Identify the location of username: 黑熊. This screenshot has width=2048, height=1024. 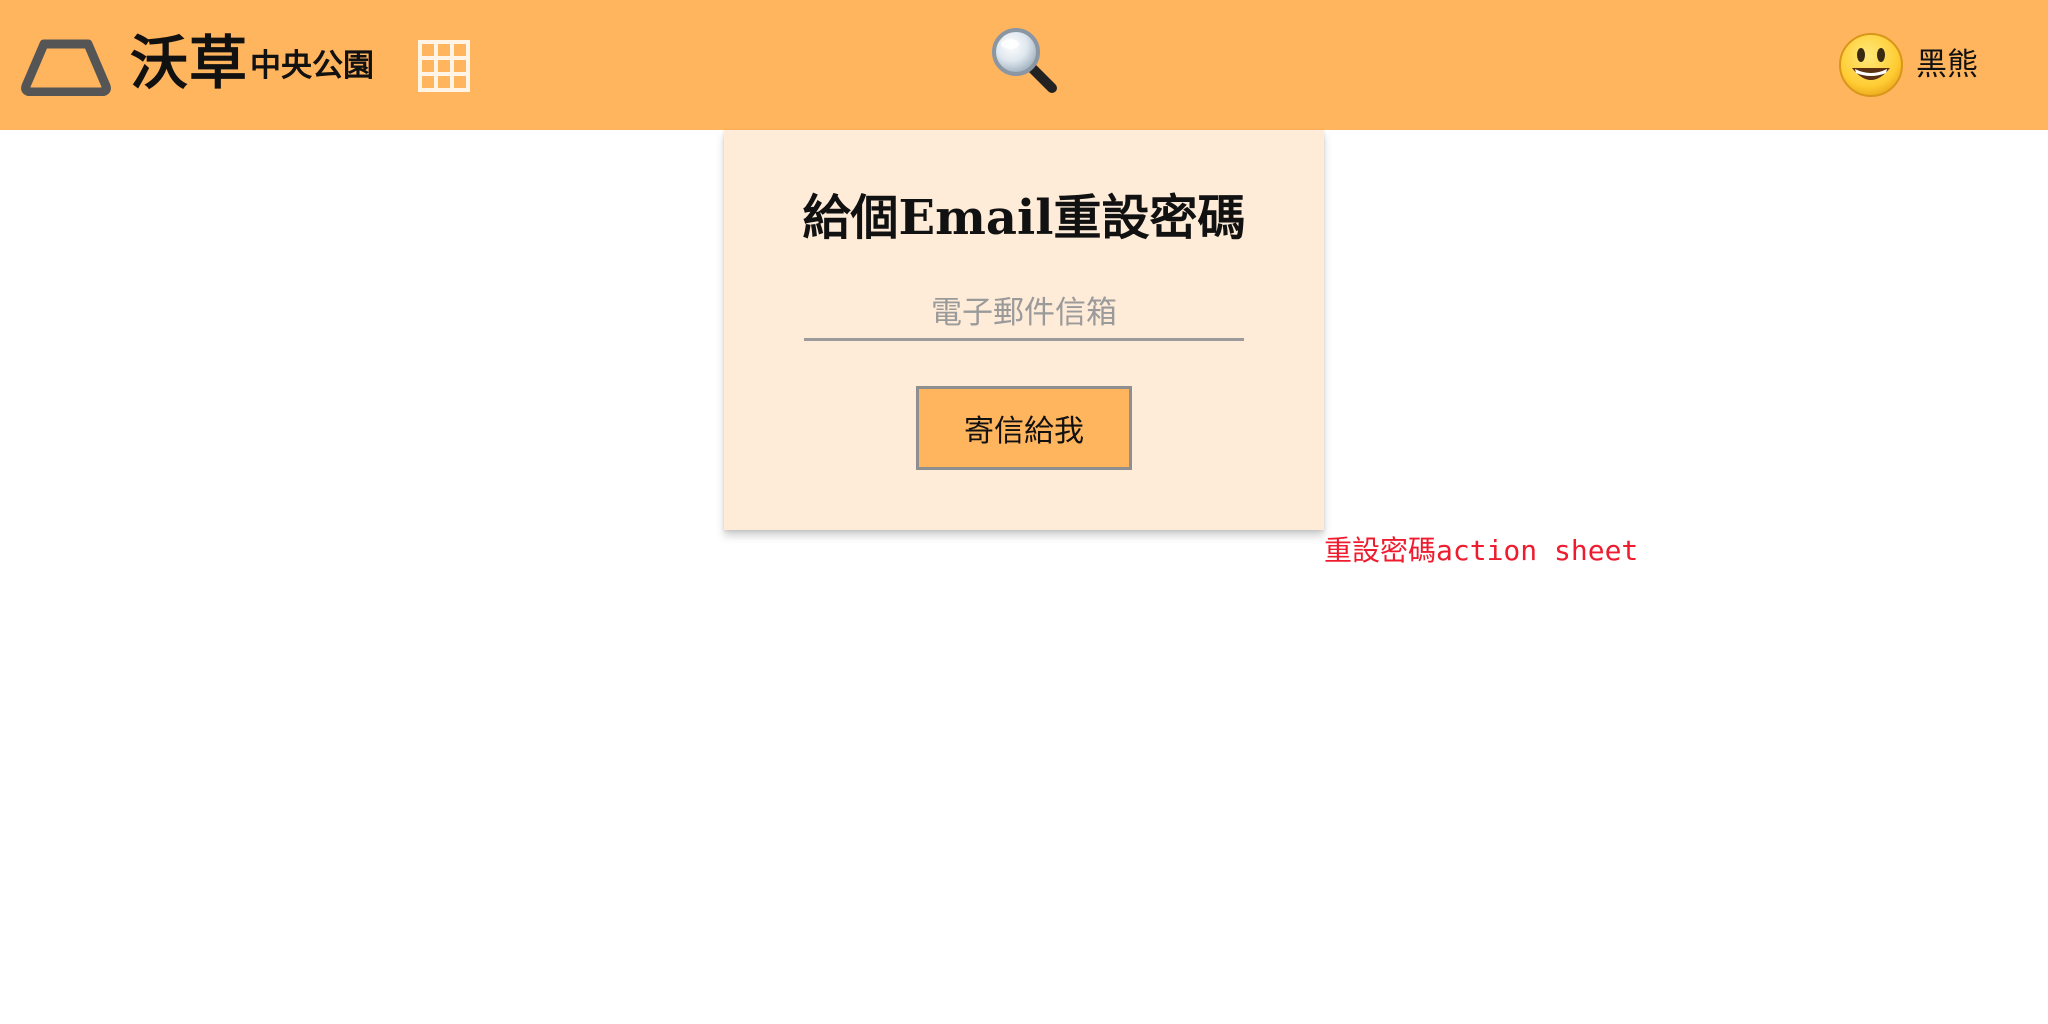
(1947, 65).